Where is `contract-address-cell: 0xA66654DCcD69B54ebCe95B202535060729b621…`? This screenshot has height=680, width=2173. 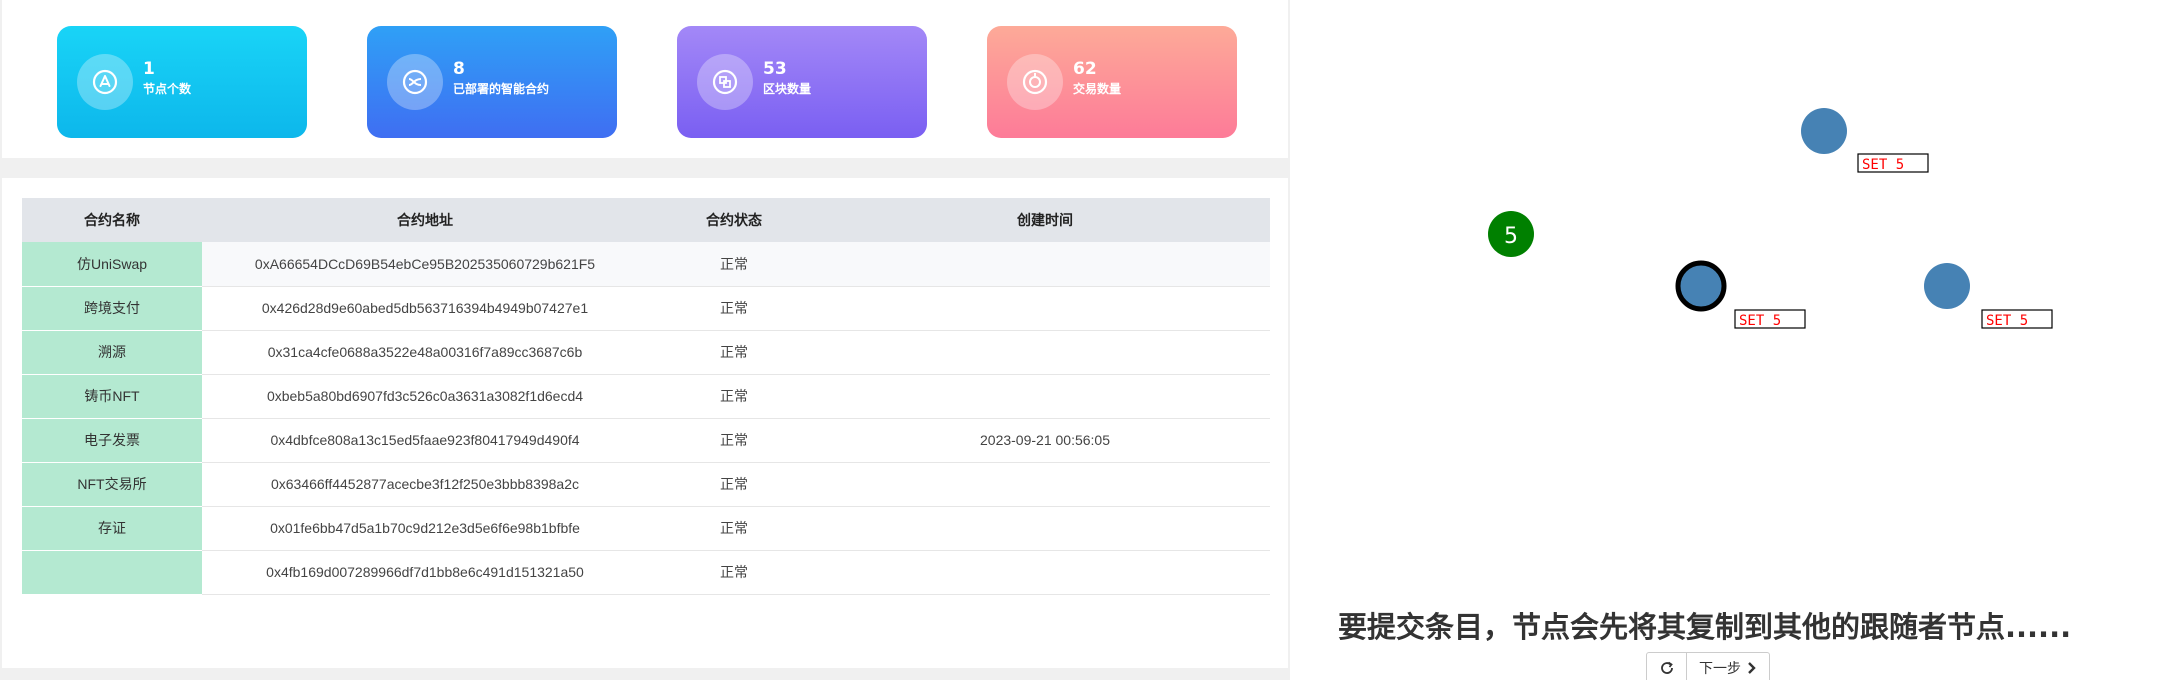
contract-address-cell: 0xA66654DCcD69B54ebCe95B202535060729b621… is located at coordinates (425, 264).